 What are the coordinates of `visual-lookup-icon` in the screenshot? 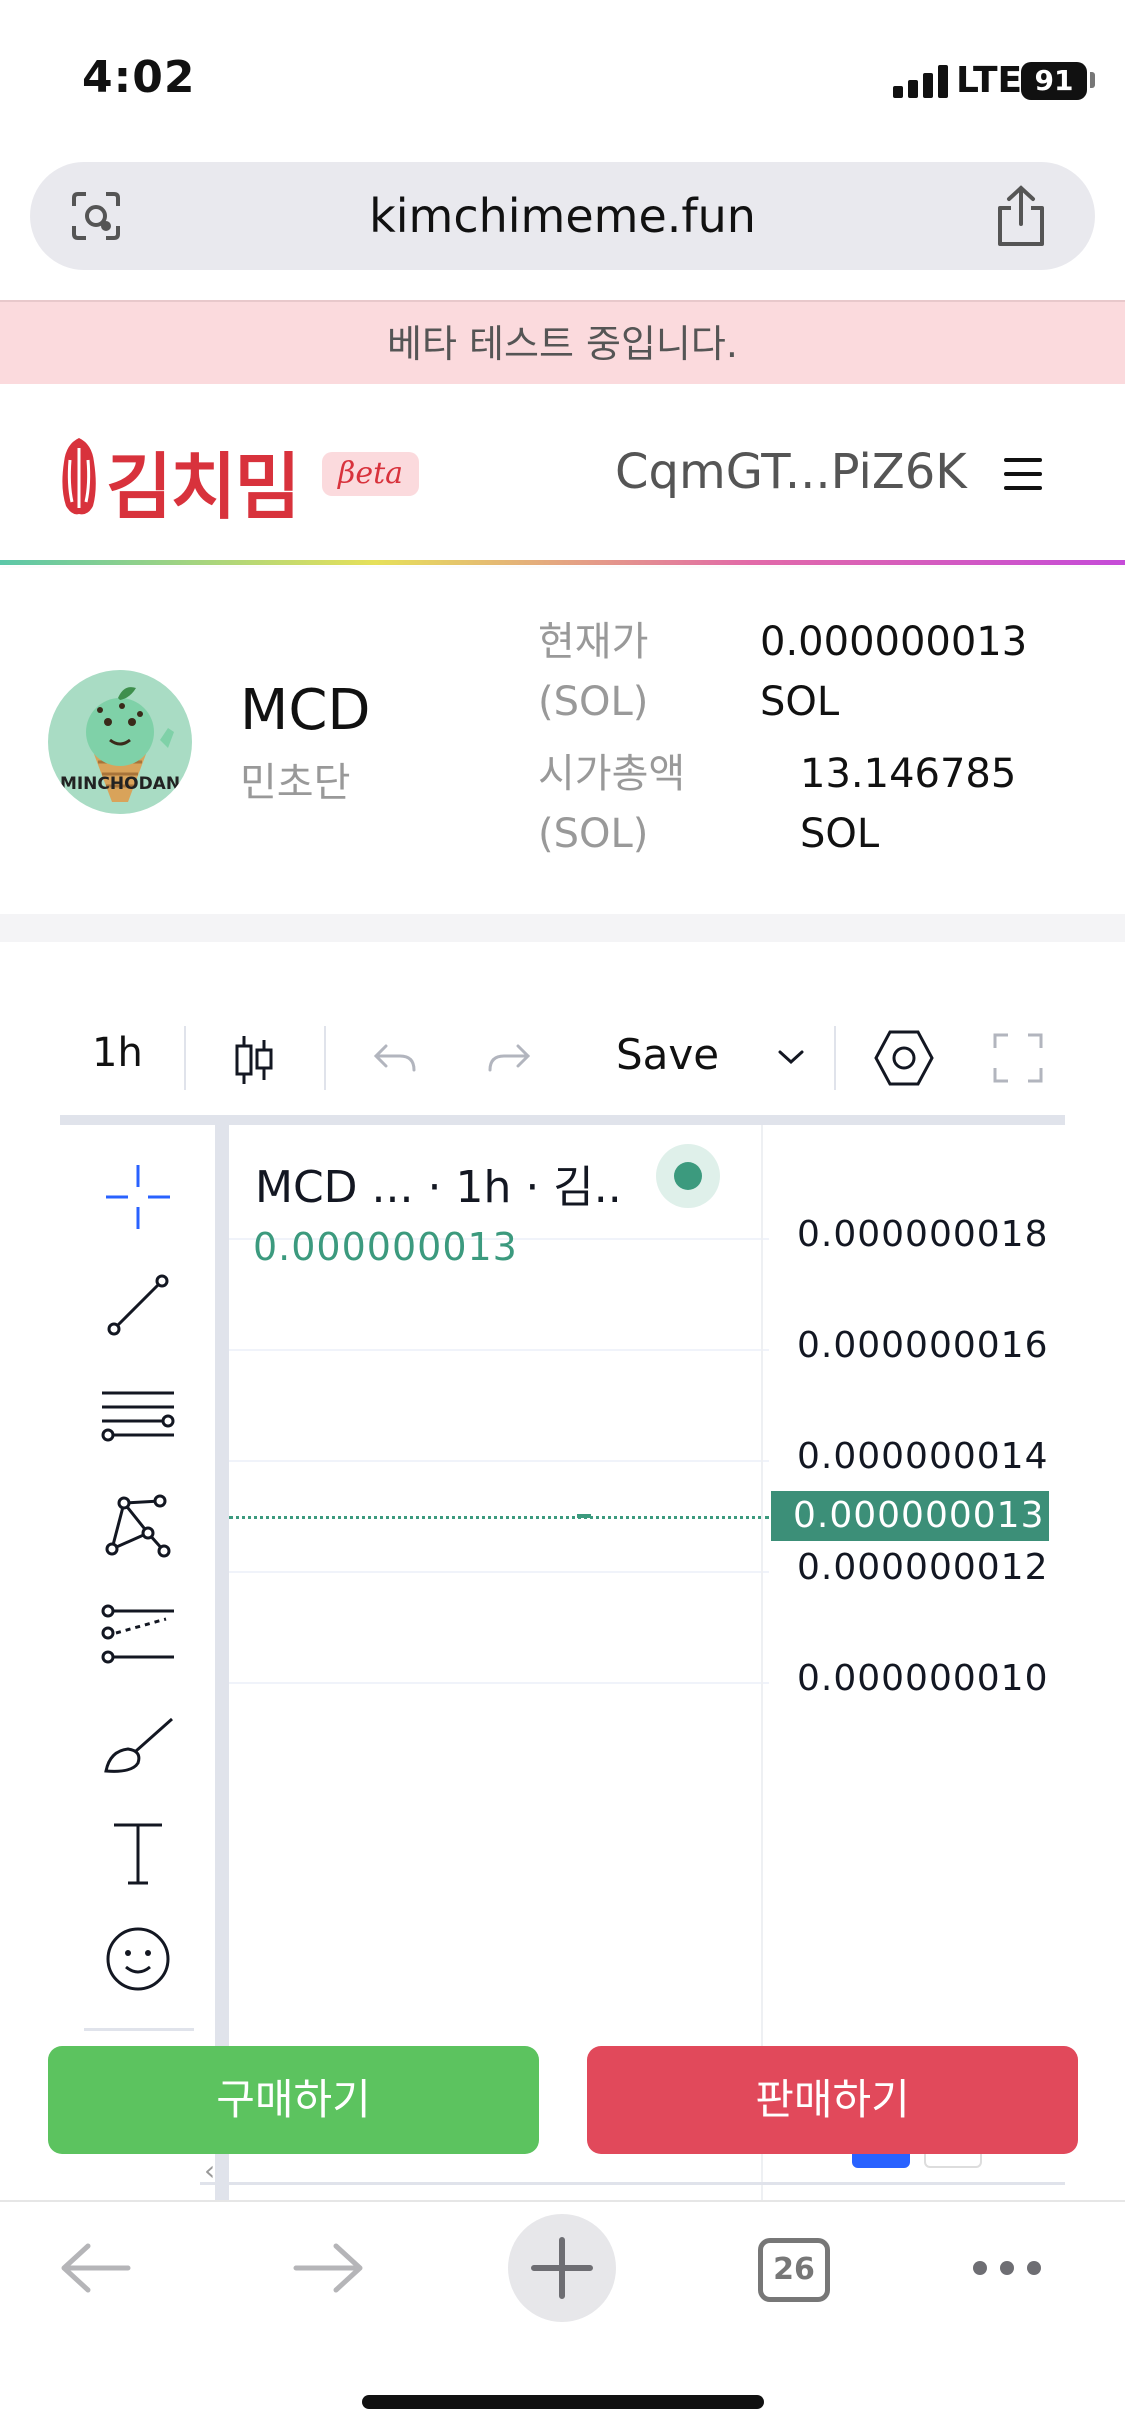 It's located at (96, 216).